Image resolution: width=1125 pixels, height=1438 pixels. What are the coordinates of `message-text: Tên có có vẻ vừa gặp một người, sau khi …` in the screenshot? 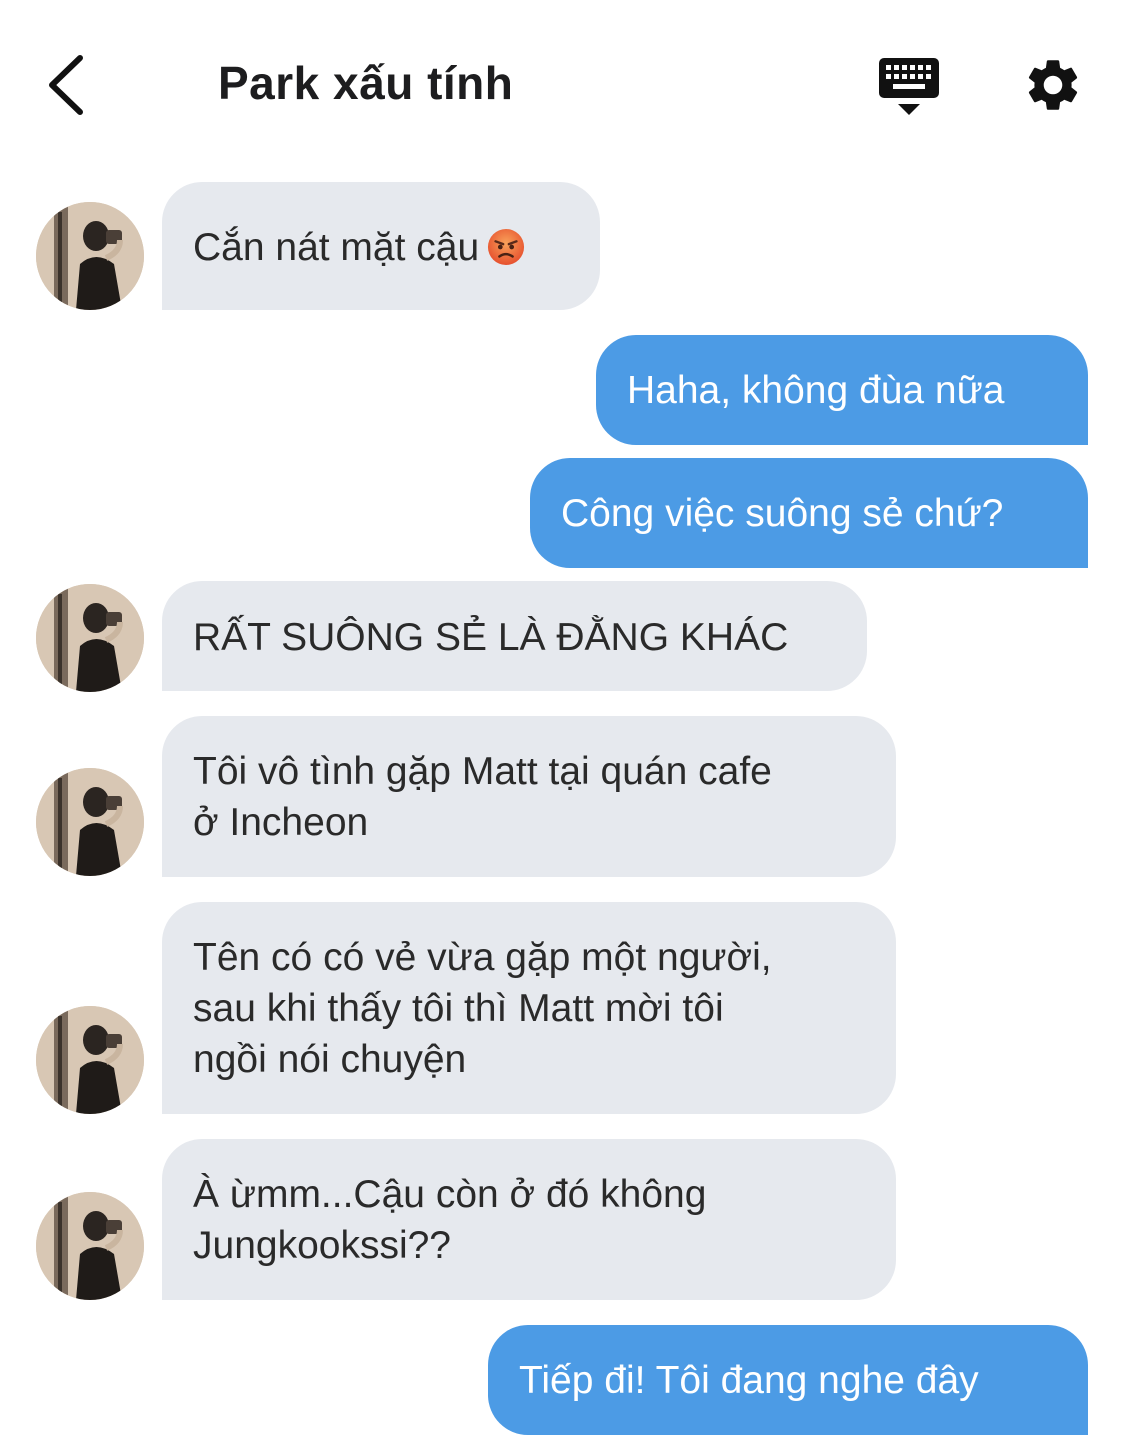 It's located at (482, 1008).